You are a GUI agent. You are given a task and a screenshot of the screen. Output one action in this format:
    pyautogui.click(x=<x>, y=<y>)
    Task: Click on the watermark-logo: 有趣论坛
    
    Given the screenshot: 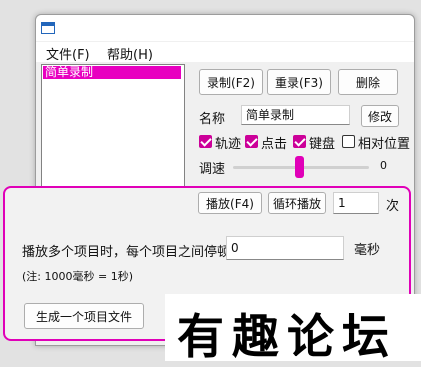 What is the action you would take?
    pyautogui.click(x=293, y=329)
    